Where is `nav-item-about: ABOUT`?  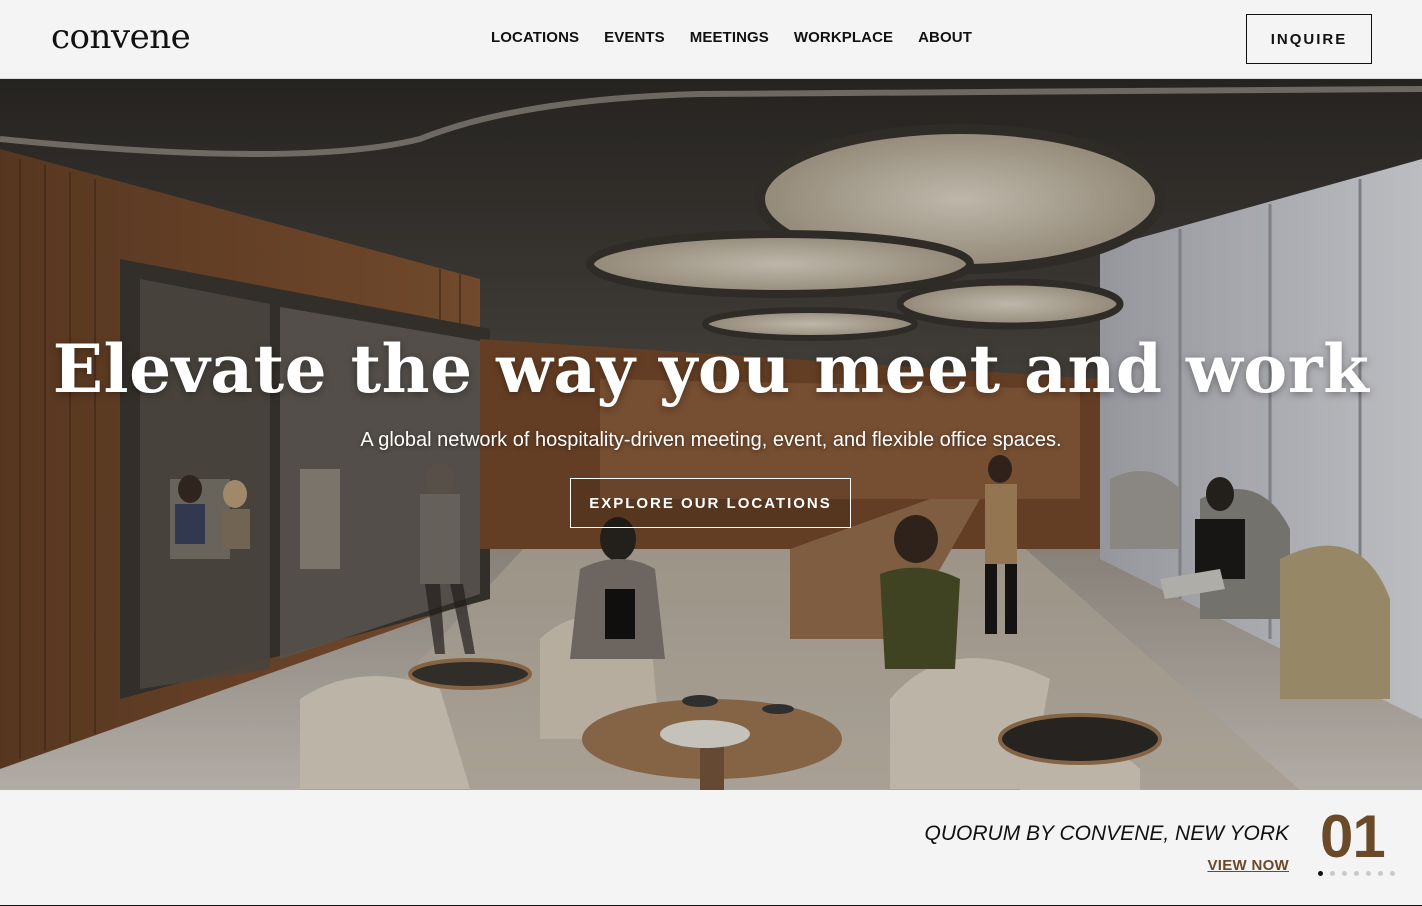
nav-item-about: ABOUT is located at coordinates (945, 38).